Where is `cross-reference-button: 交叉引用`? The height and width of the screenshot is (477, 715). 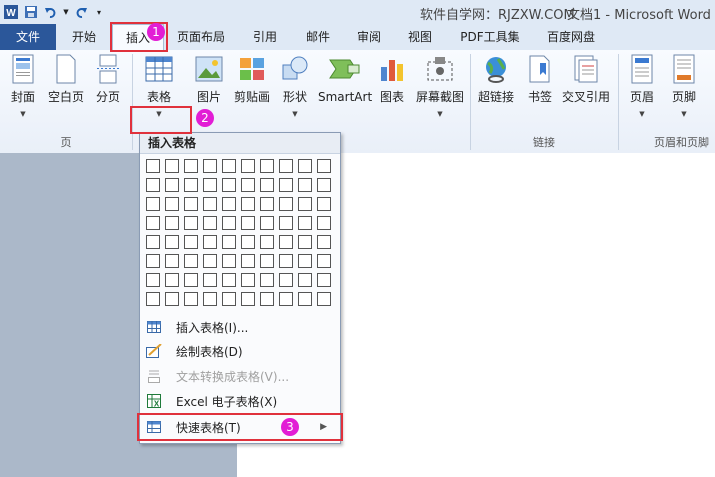 cross-reference-button: 交叉引用 is located at coordinates (586, 78).